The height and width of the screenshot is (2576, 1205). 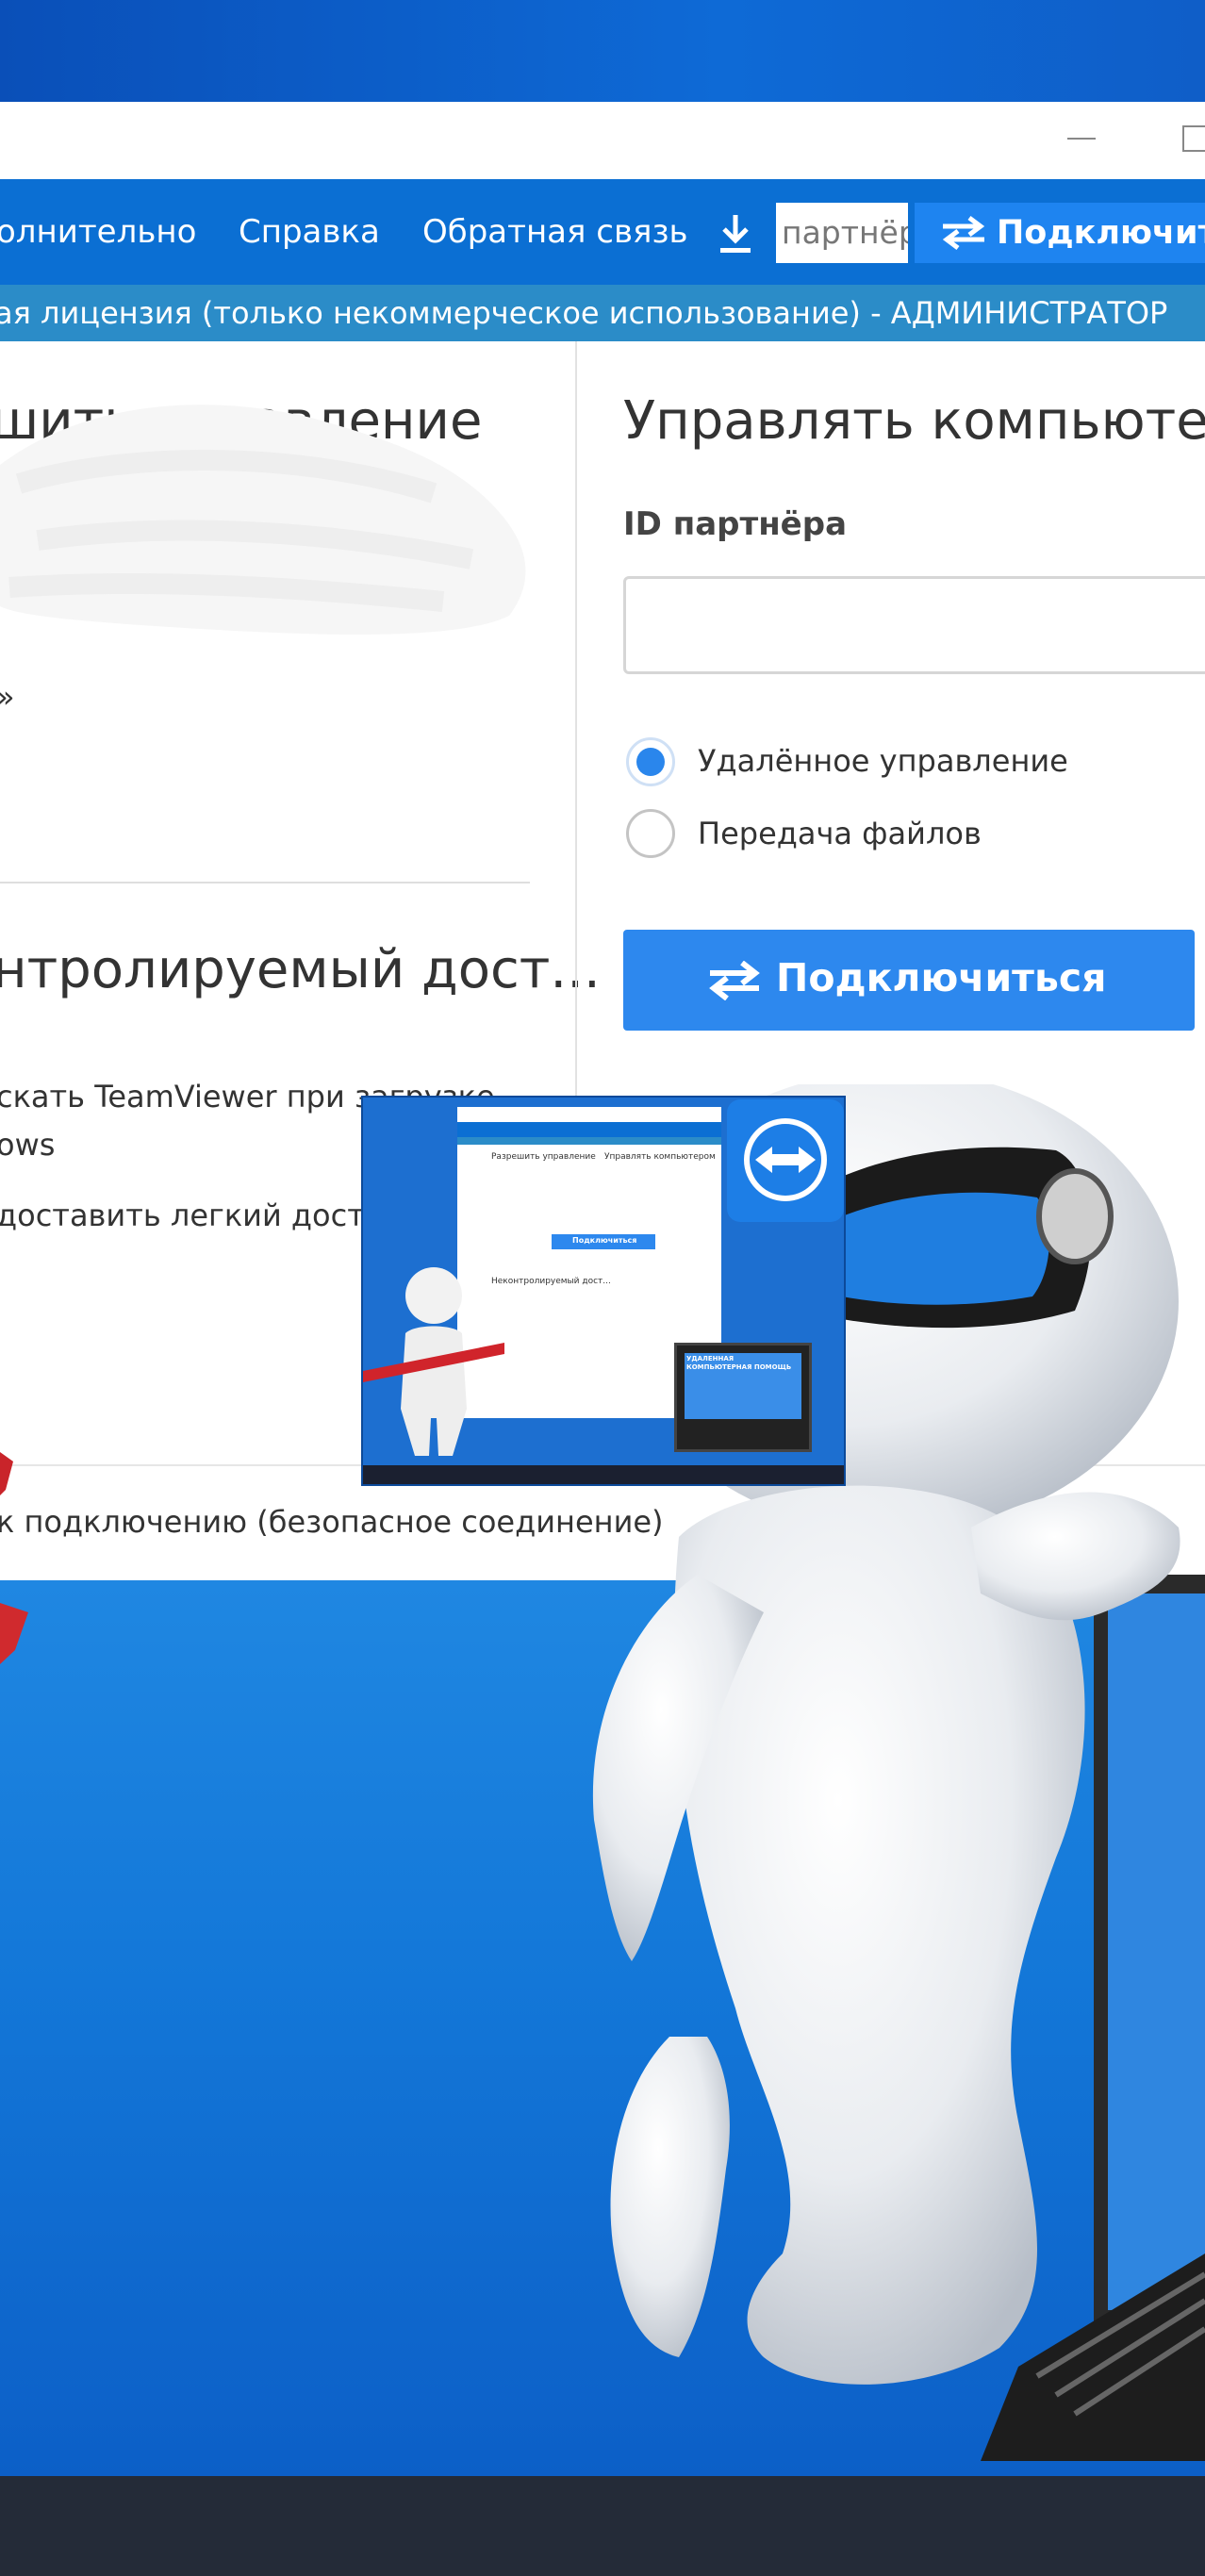 I want to click on mini-control-title: Управлять компьютером, so click(x=660, y=1157).